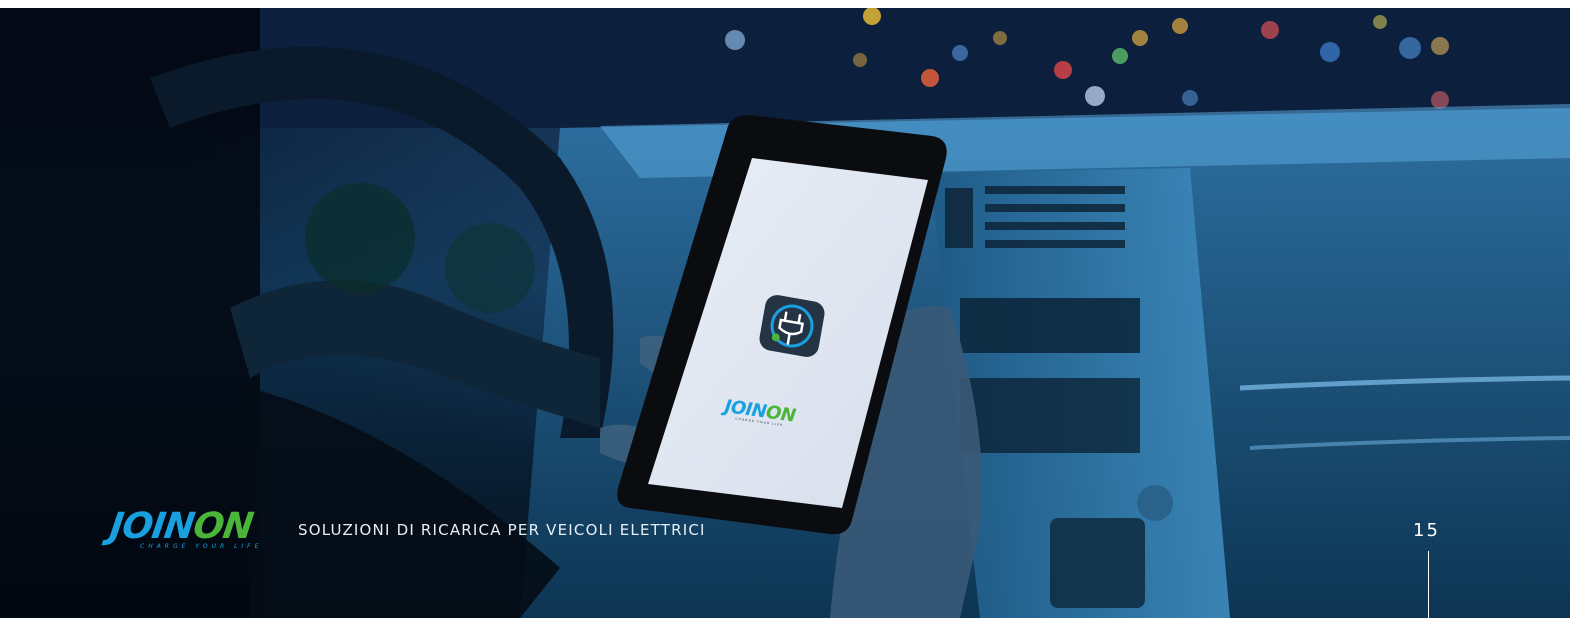 The width and height of the screenshot is (1589, 625). I want to click on join-on-logo: JOINON CHARGE YOUR LIFE, so click(193, 529).